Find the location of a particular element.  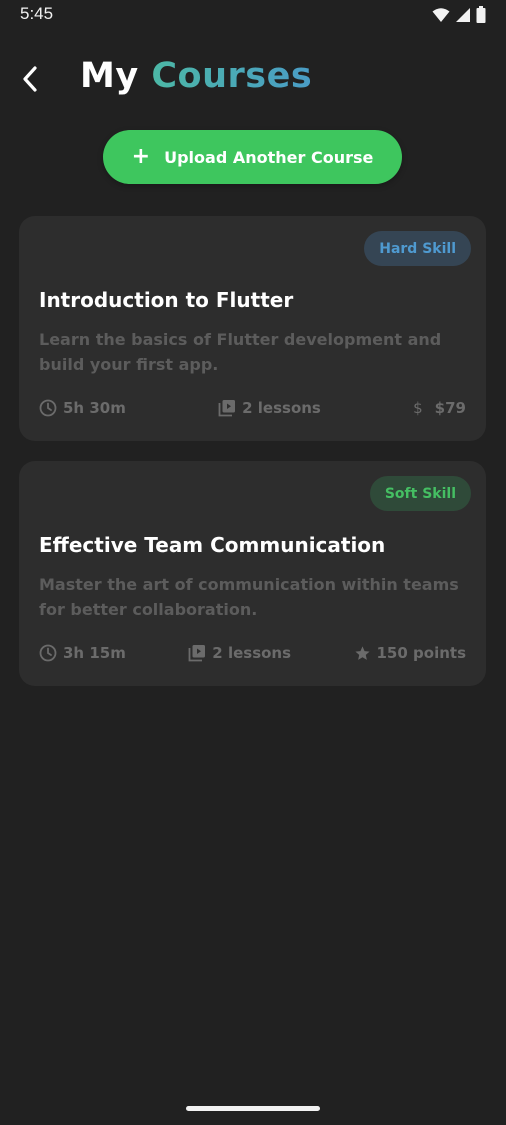

points-text: 150 points is located at coordinates (421, 653).